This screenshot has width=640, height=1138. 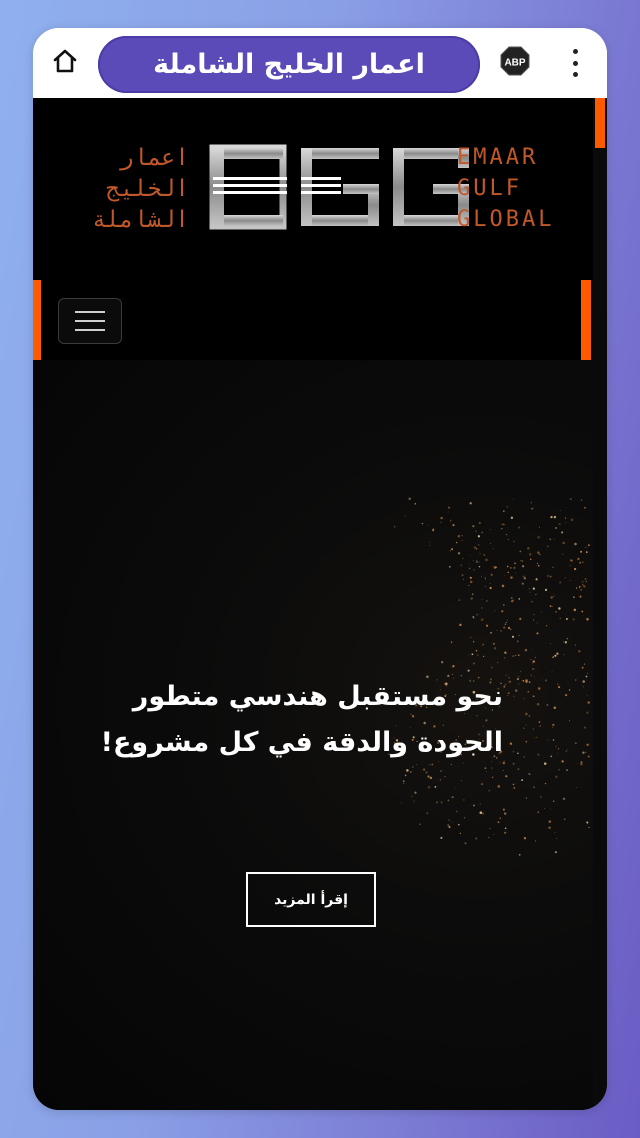 What do you see at coordinates (289, 64) in the screenshot?
I see `page-title-pill: اعمار الخليج الشاملة` at bounding box center [289, 64].